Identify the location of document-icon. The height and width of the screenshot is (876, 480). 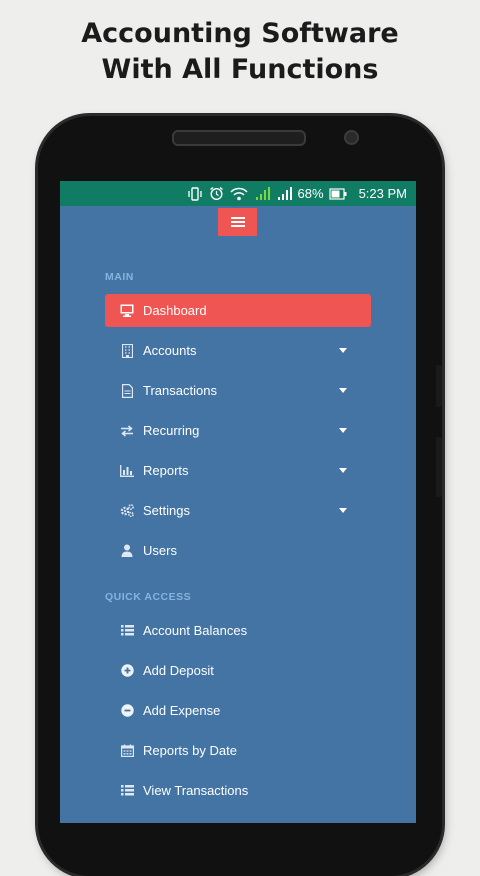
(127, 390).